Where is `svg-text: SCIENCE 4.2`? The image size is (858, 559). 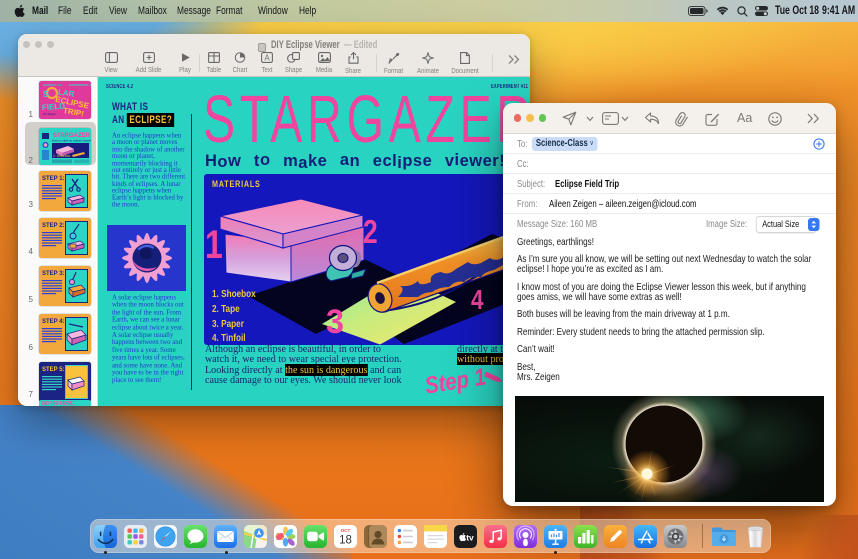
svg-text: SCIENCE 4.2 is located at coordinates (52, 85).